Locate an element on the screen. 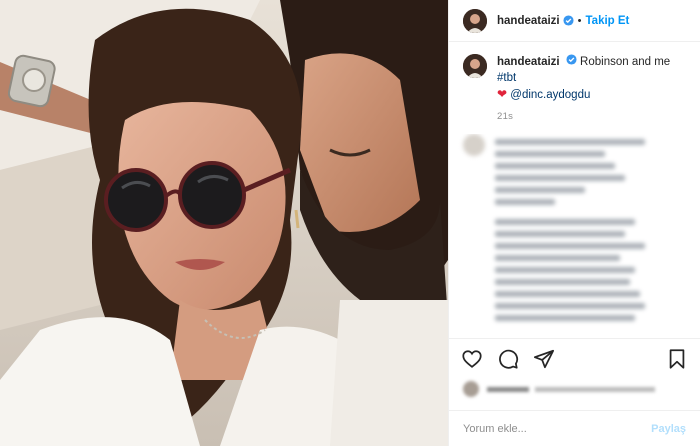 This screenshot has height=446, width=700. likes-summary-blurred is located at coordinates (574, 389).